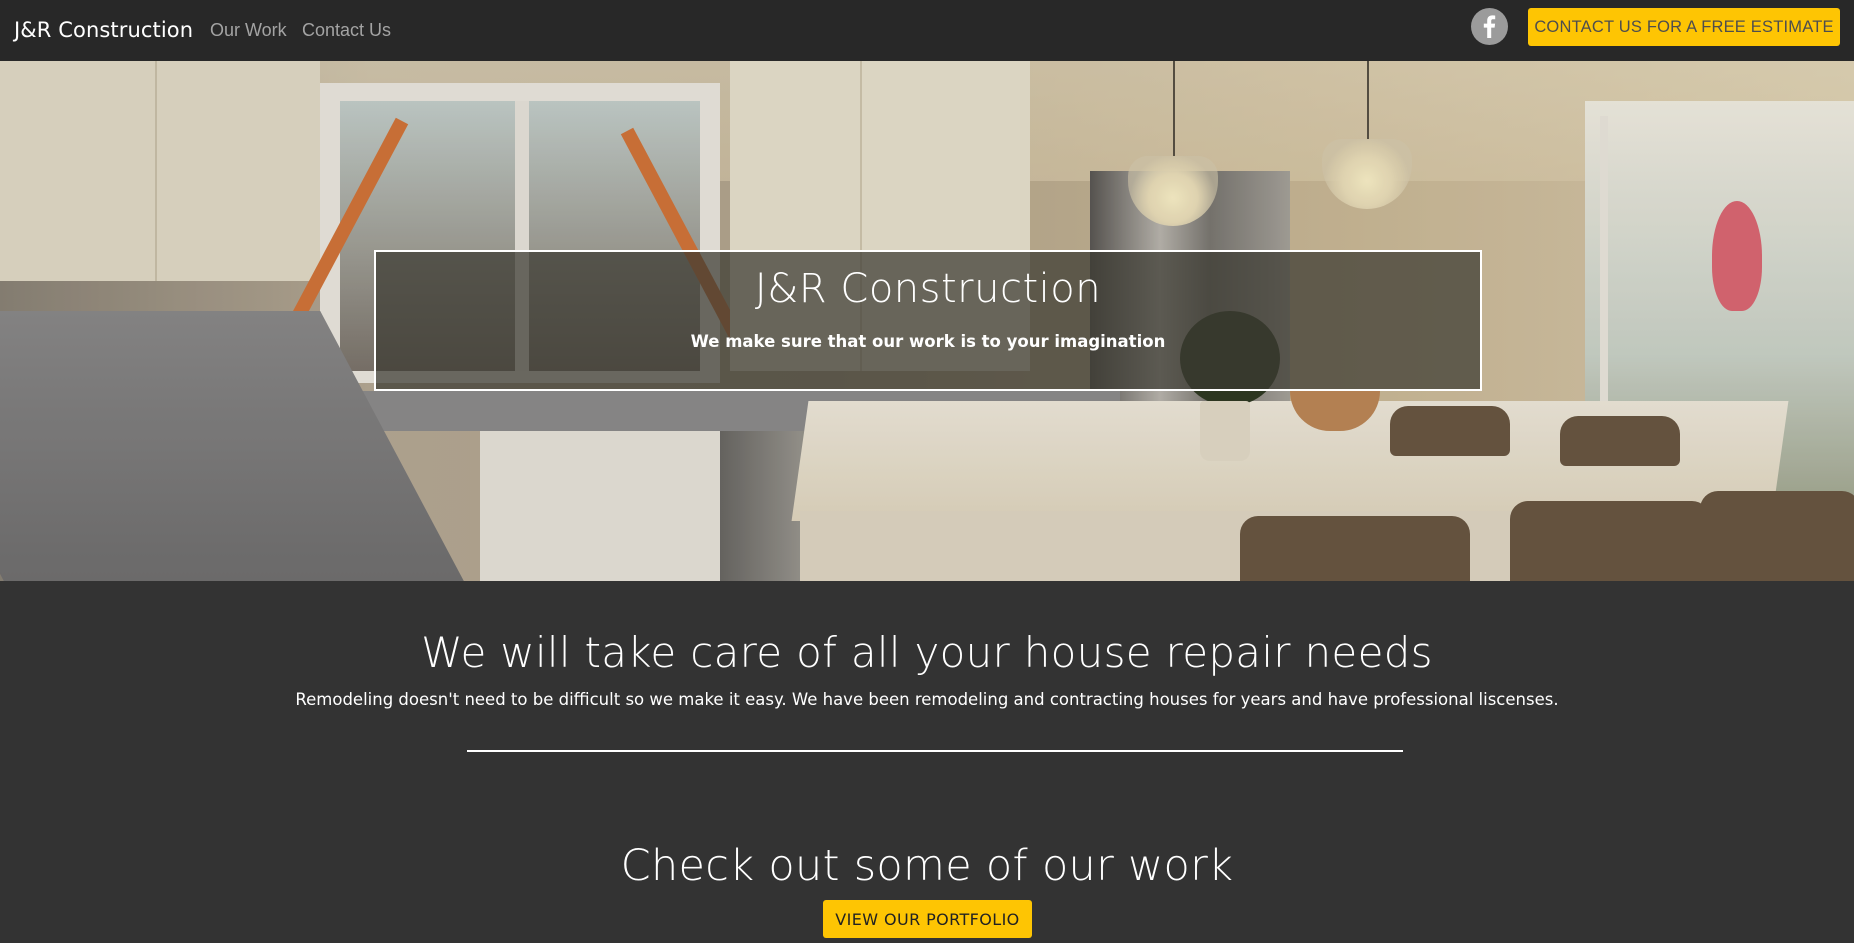  What do you see at coordinates (346, 30) in the screenshot?
I see `nav-link-contact-us: Contact Us` at bounding box center [346, 30].